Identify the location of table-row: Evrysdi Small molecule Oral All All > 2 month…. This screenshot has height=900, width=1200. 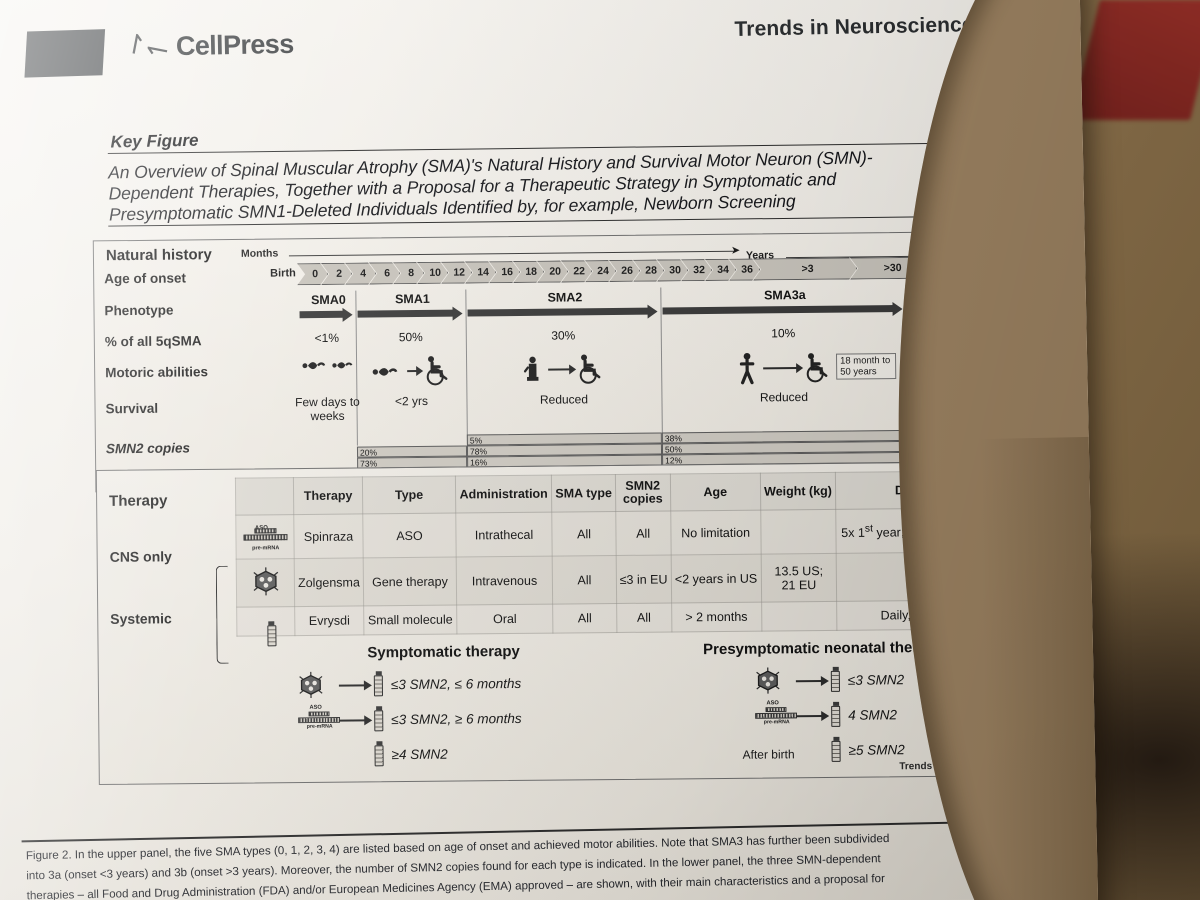
(617, 623).